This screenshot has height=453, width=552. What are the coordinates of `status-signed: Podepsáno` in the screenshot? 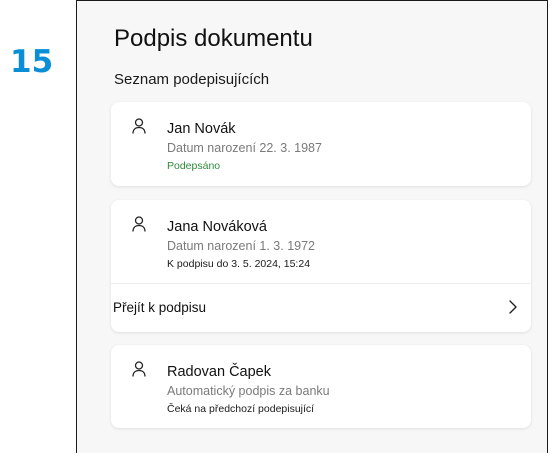 It's located at (194, 166).